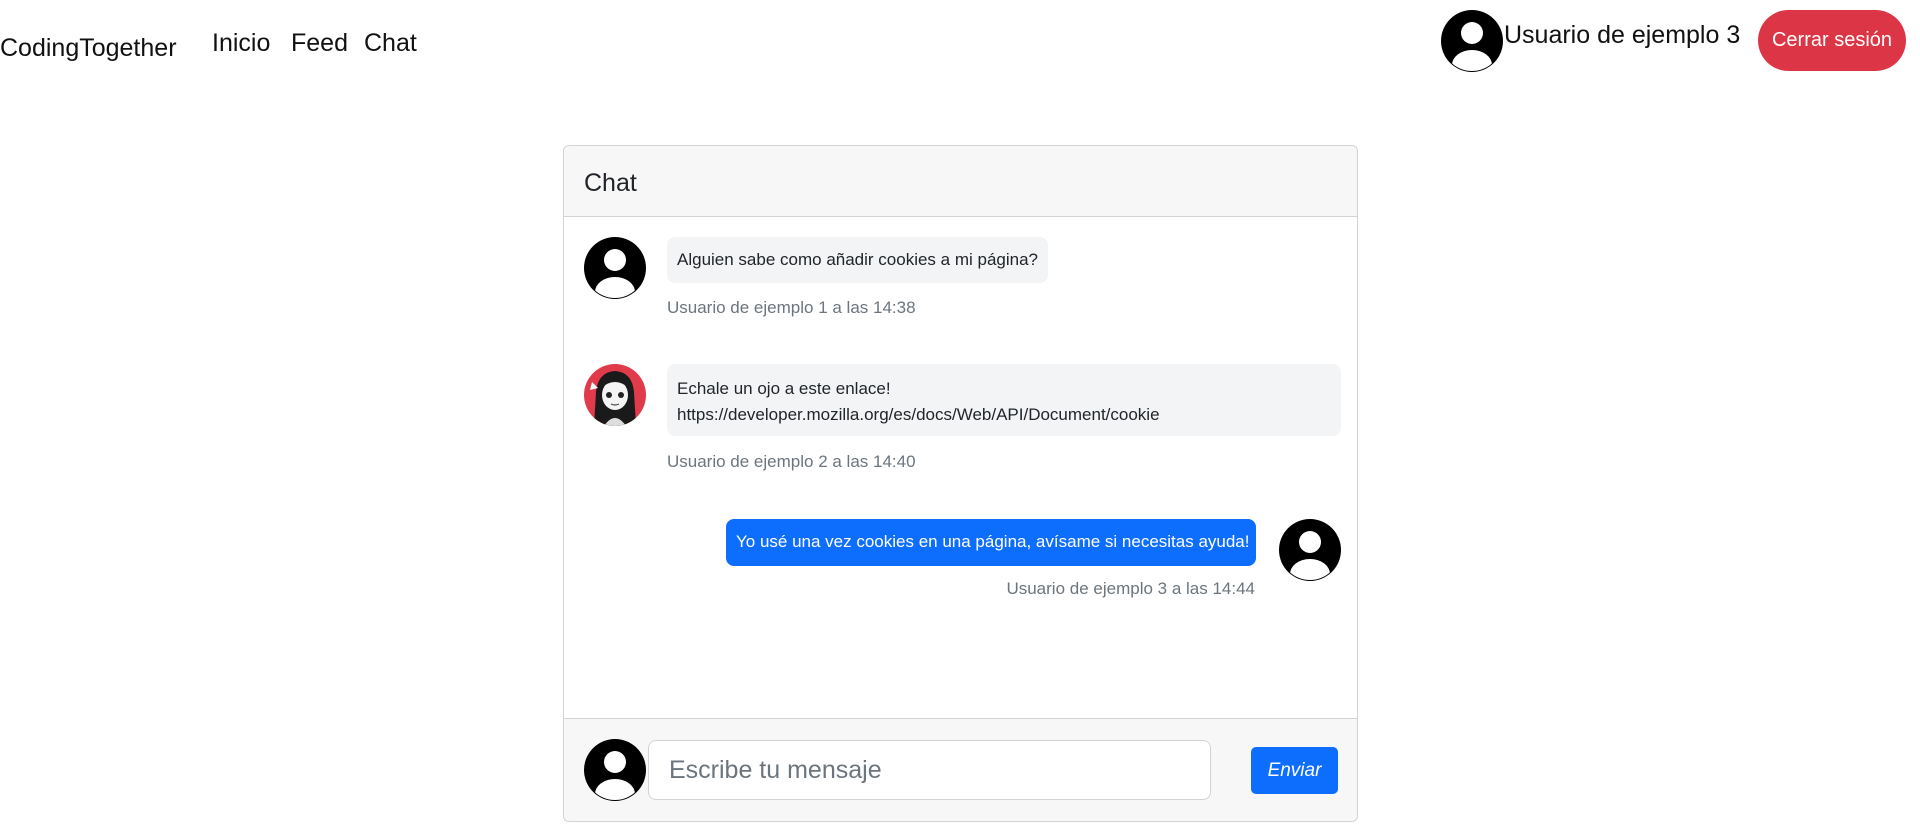 Image resolution: width=1920 pixels, height=831 pixels. What do you see at coordinates (1622, 35) in the screenshot?
I see `user-name-label: Usuario de ejemplo 3` at bounding box center [1622, 35].